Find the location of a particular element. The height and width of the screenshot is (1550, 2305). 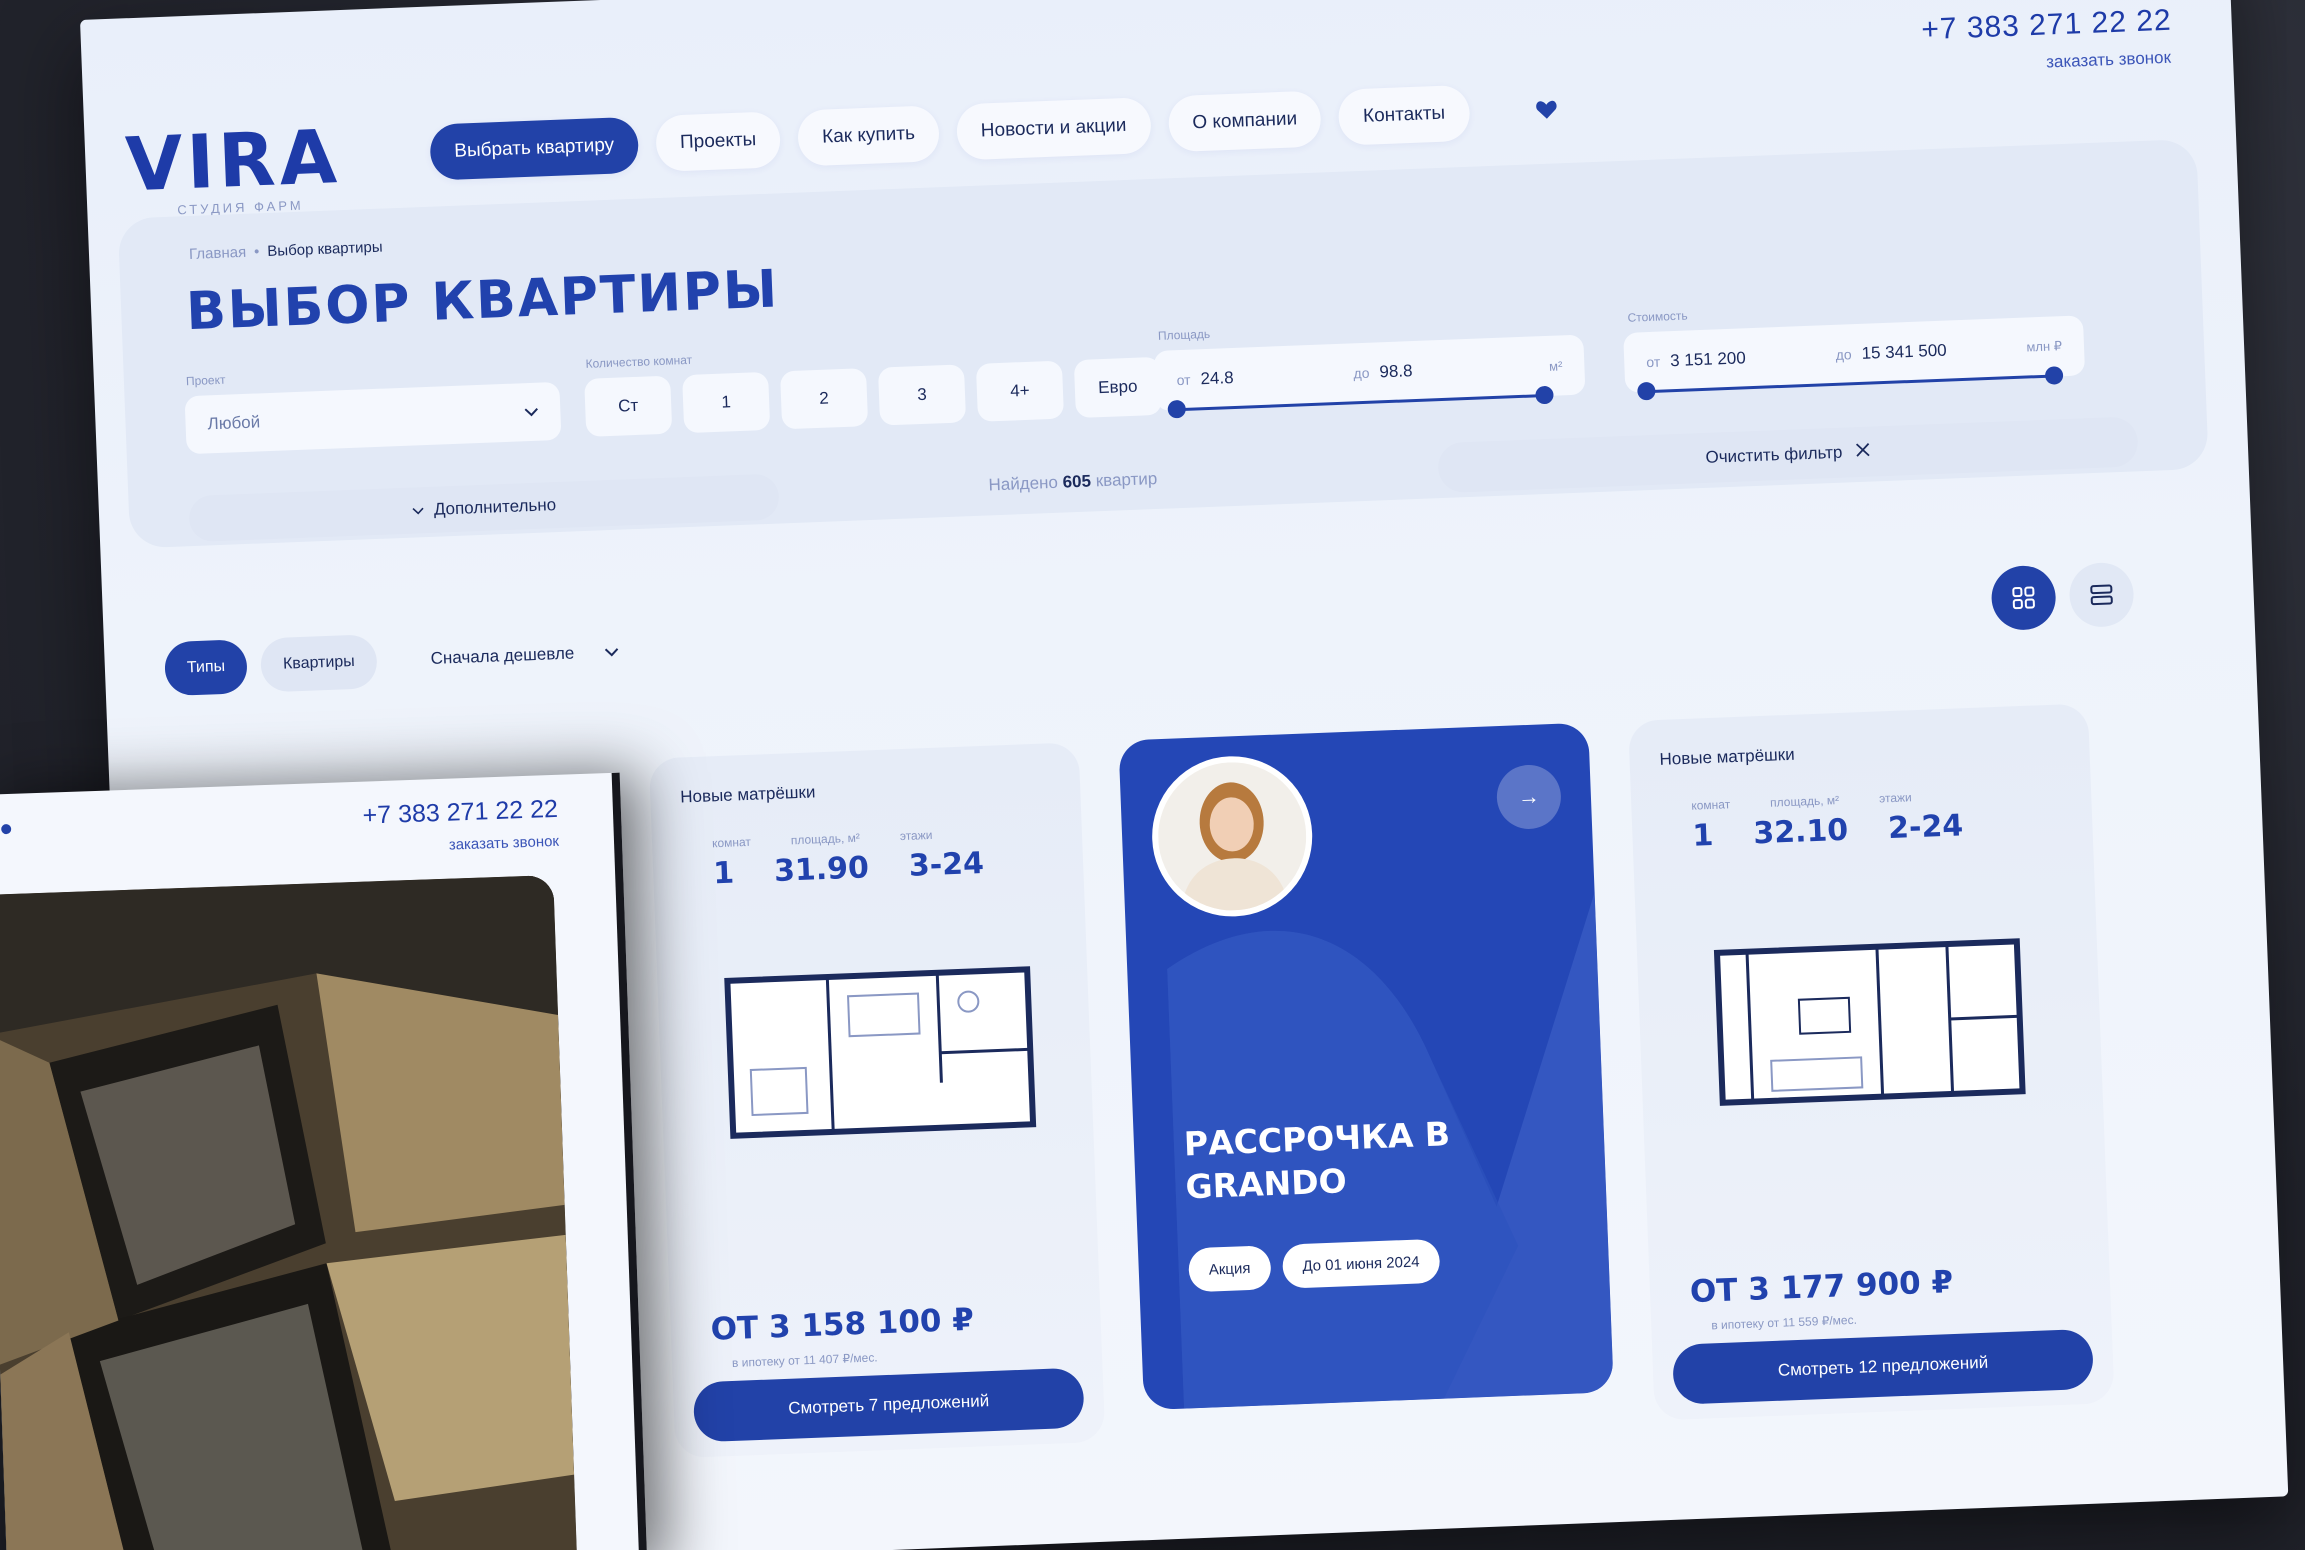

area-unit: м² is located at coordinates (1555, 365).